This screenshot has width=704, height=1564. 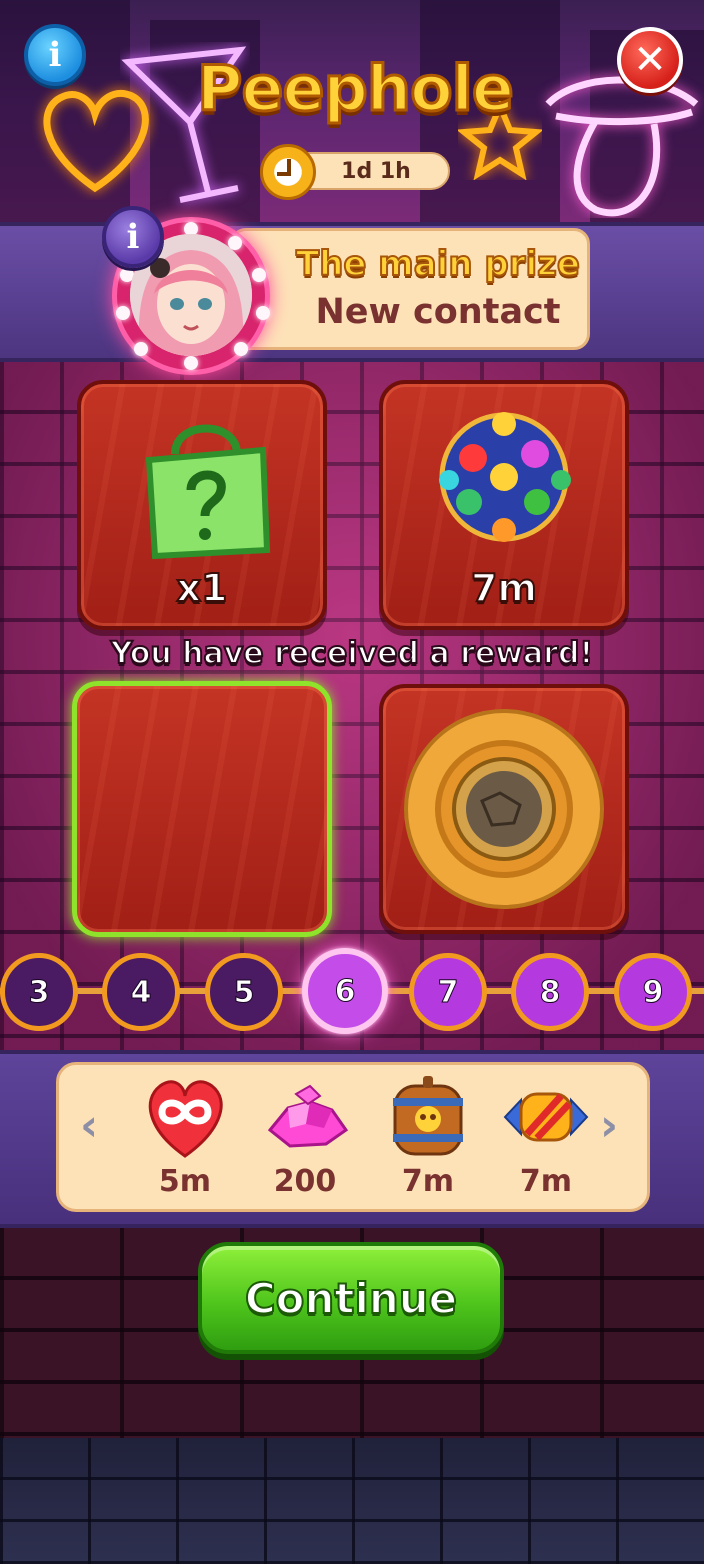 What do you see at coordinates (428, 1181) in the screenshot?
I see `strip-item-barrel-value: 7m` at bounding box center [428, 1181].